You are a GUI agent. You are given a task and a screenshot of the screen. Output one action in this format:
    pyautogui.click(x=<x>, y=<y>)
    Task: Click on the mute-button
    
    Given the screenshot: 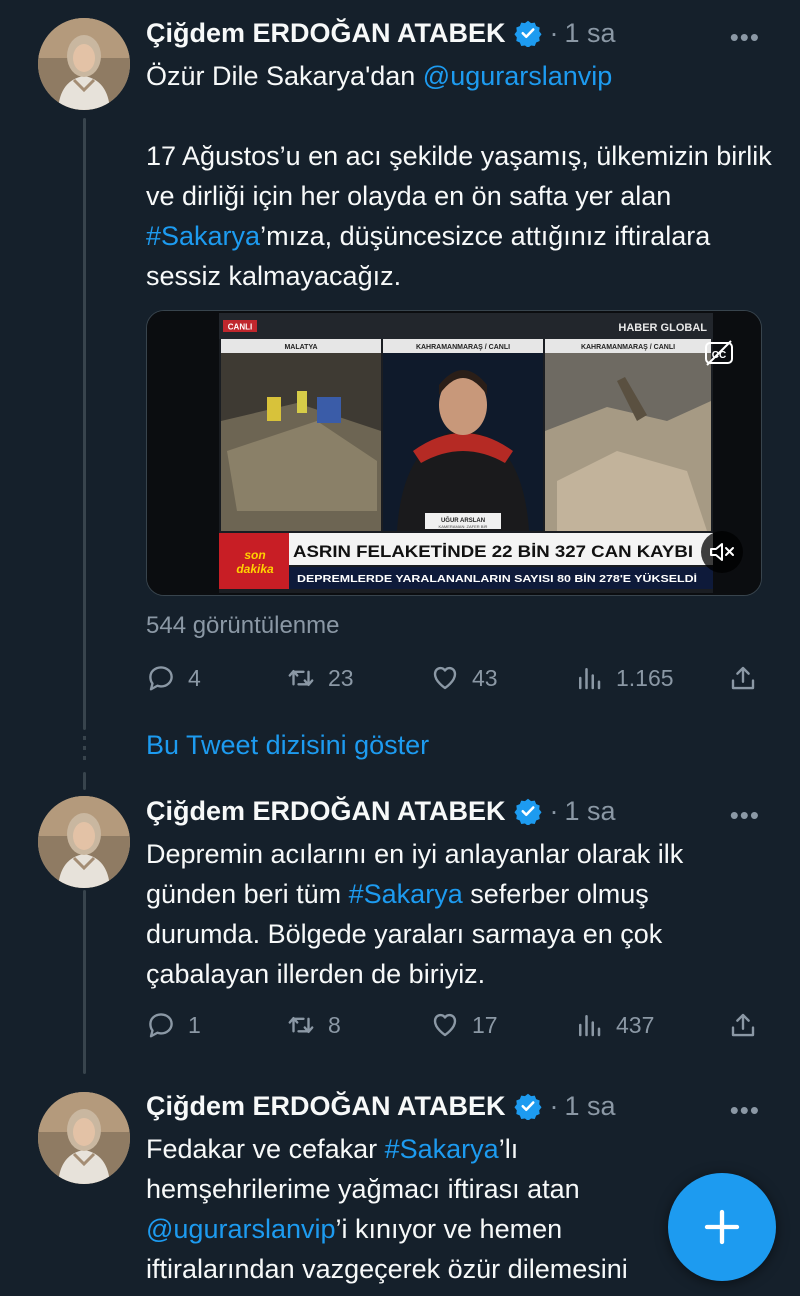 What is the action you would take?
    pyautogui.click(x=722, y=552)
    